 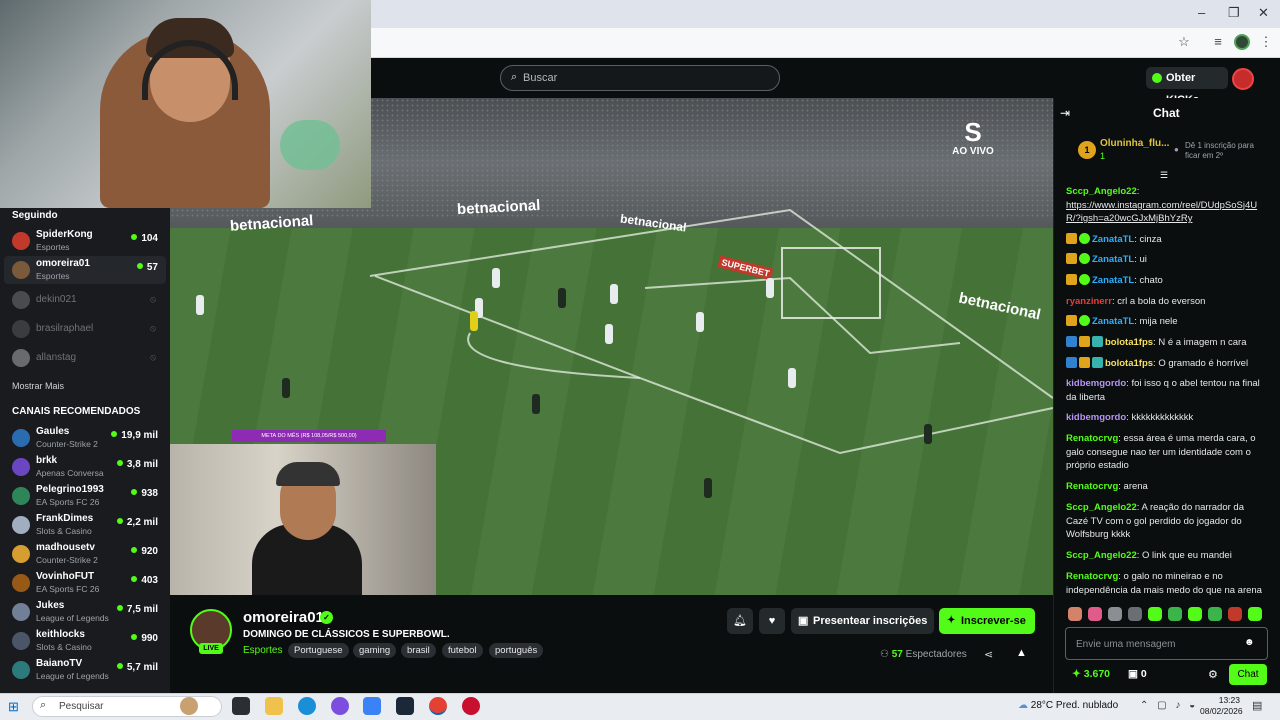 What do you see at coordinates (85, 300) in the screenshot?
I see `sidebar-item-dekin021: dekin021 ⦸` at bounding box center [85, 300].